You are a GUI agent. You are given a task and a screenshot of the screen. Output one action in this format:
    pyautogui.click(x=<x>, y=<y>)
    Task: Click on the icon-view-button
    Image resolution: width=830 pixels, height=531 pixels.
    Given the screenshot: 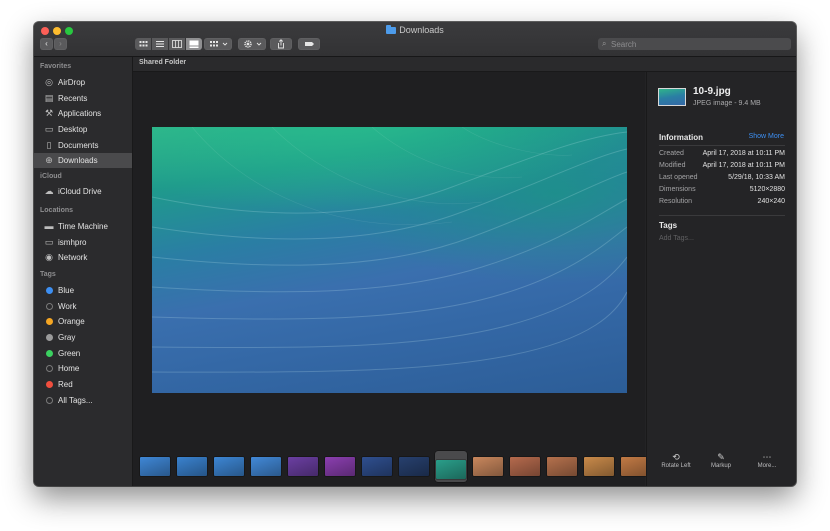 What is the action you would take?
    pyautogui.click(x=143, y=44)
    